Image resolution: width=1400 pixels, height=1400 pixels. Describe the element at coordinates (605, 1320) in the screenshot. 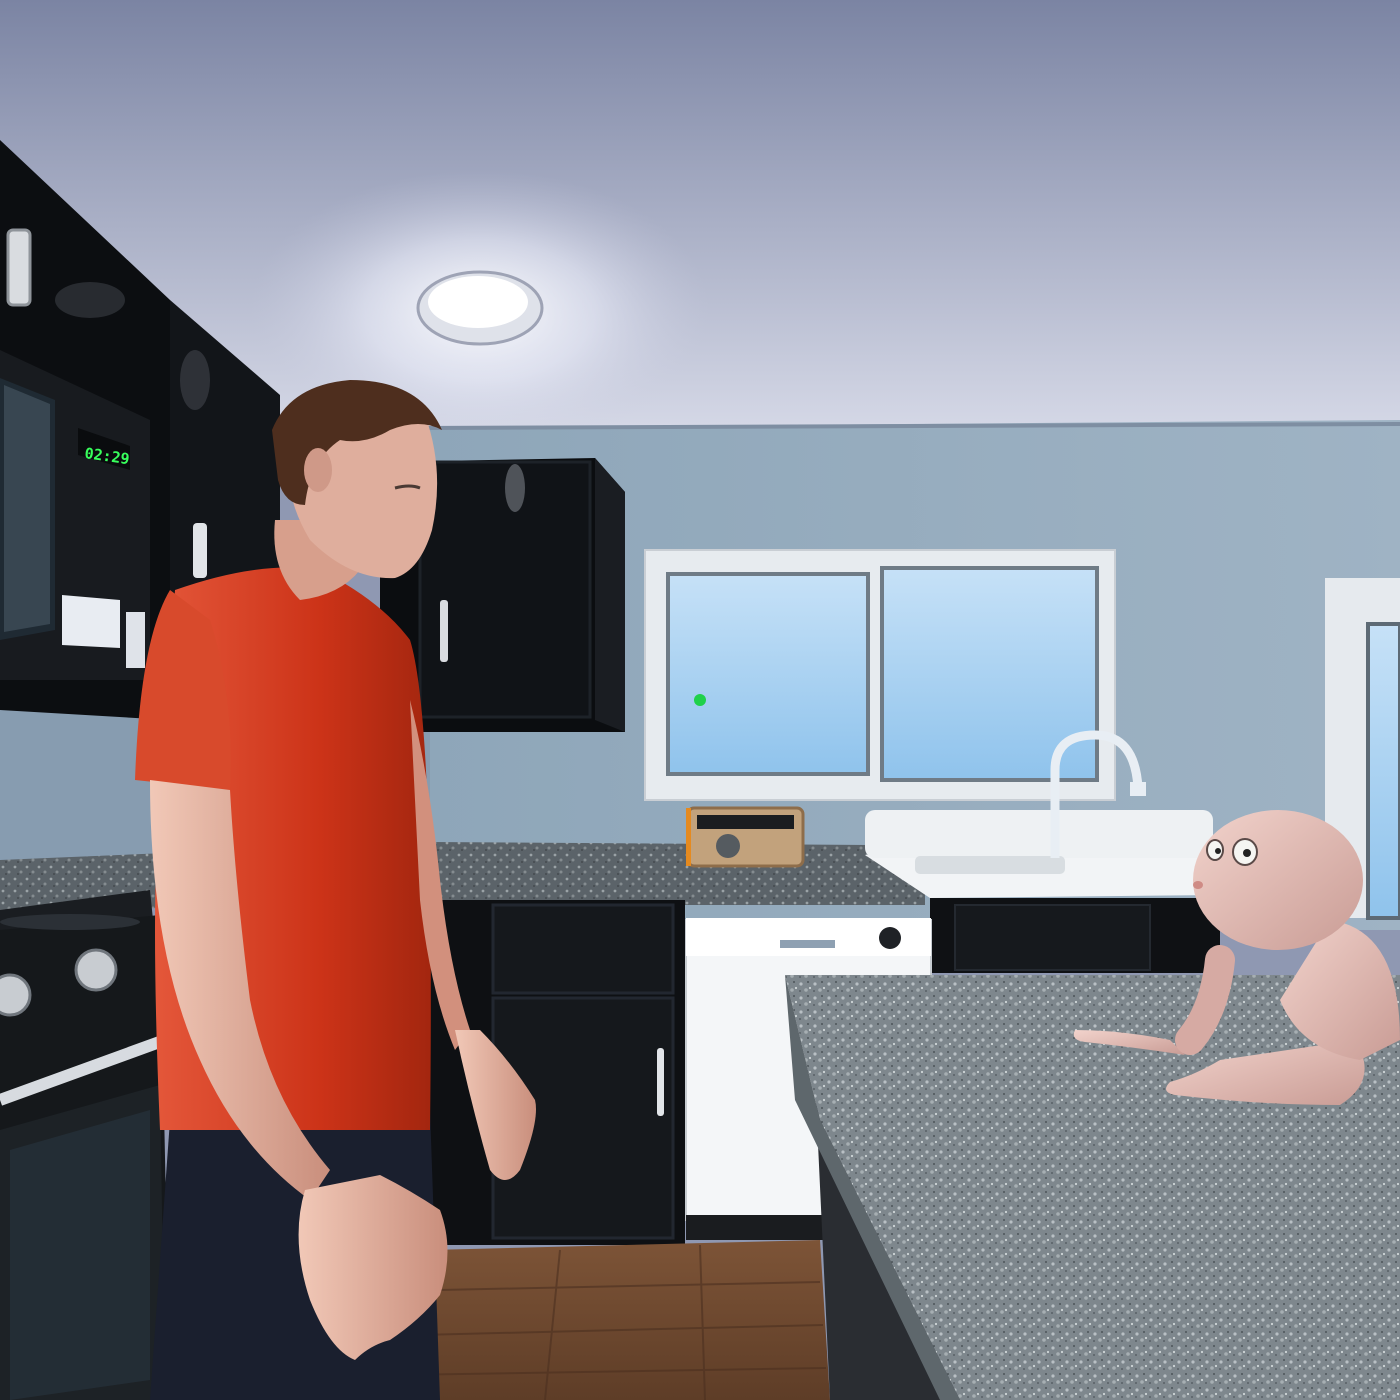

I see `floor` at that location.